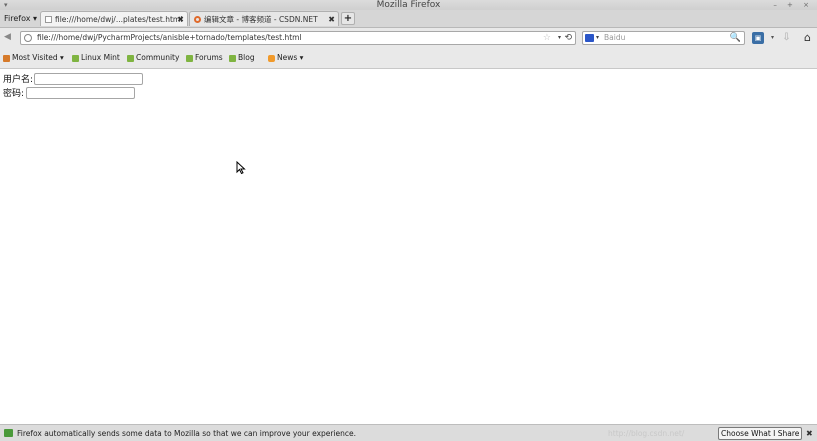  I want to click on password-label: 密码:, so click(14, 94).